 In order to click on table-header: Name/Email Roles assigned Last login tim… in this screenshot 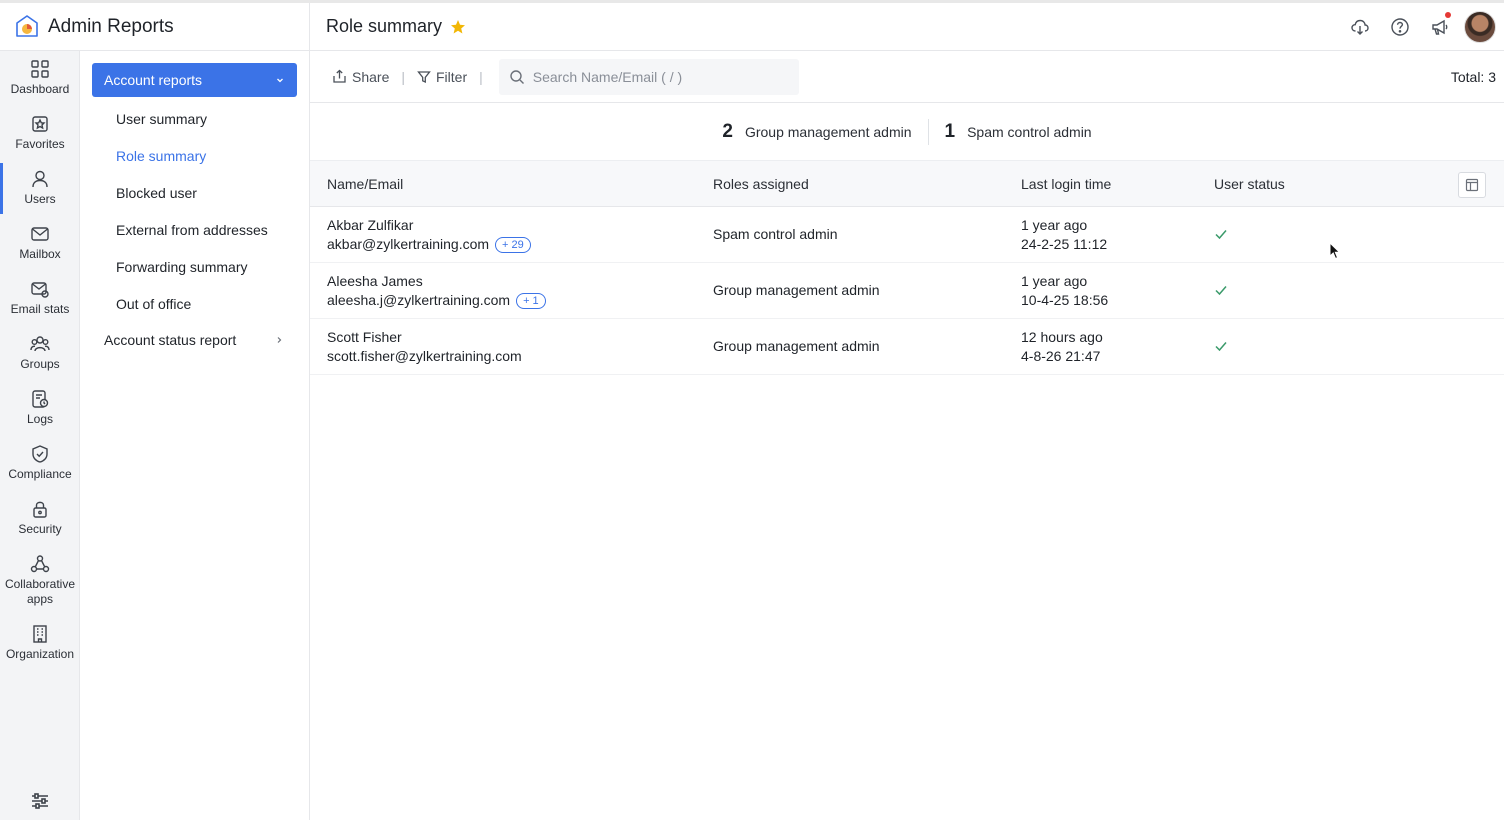, I will do `click(907, 184)`.